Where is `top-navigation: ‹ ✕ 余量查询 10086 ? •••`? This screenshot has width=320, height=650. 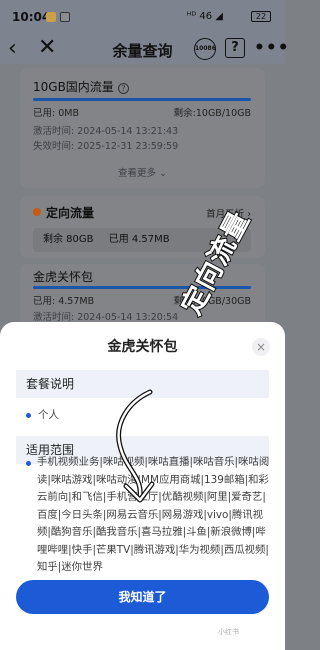
top-navigation: ‹ ✕ 余量查询 10086 ? ••• is located at coordinates (144, 49).